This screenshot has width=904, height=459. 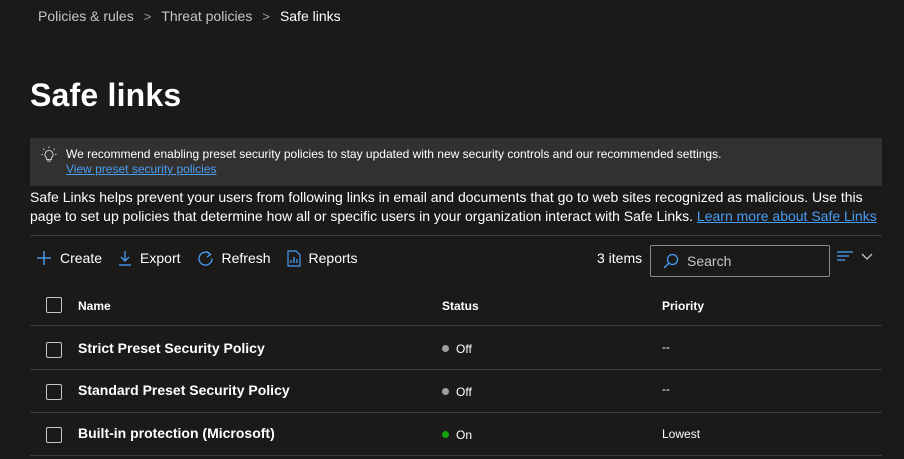 I want to click on learn-more-link: Learn more about Safe Links, so click(x=787, y=216).